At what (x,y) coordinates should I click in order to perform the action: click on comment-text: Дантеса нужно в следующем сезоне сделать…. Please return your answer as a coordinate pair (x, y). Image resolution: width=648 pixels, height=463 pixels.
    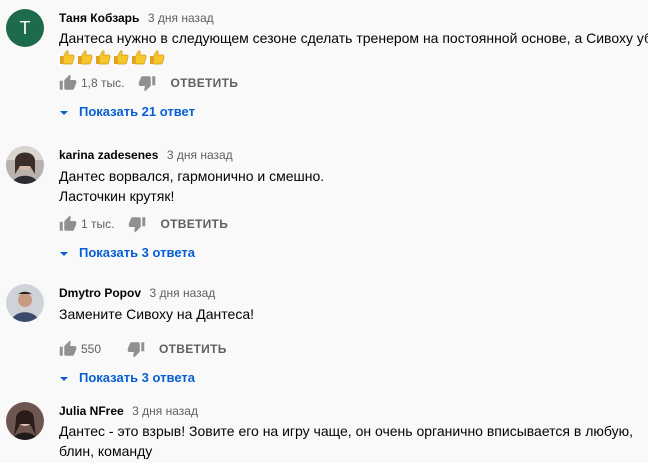
    Looking at the image, I should click on (353, 38).